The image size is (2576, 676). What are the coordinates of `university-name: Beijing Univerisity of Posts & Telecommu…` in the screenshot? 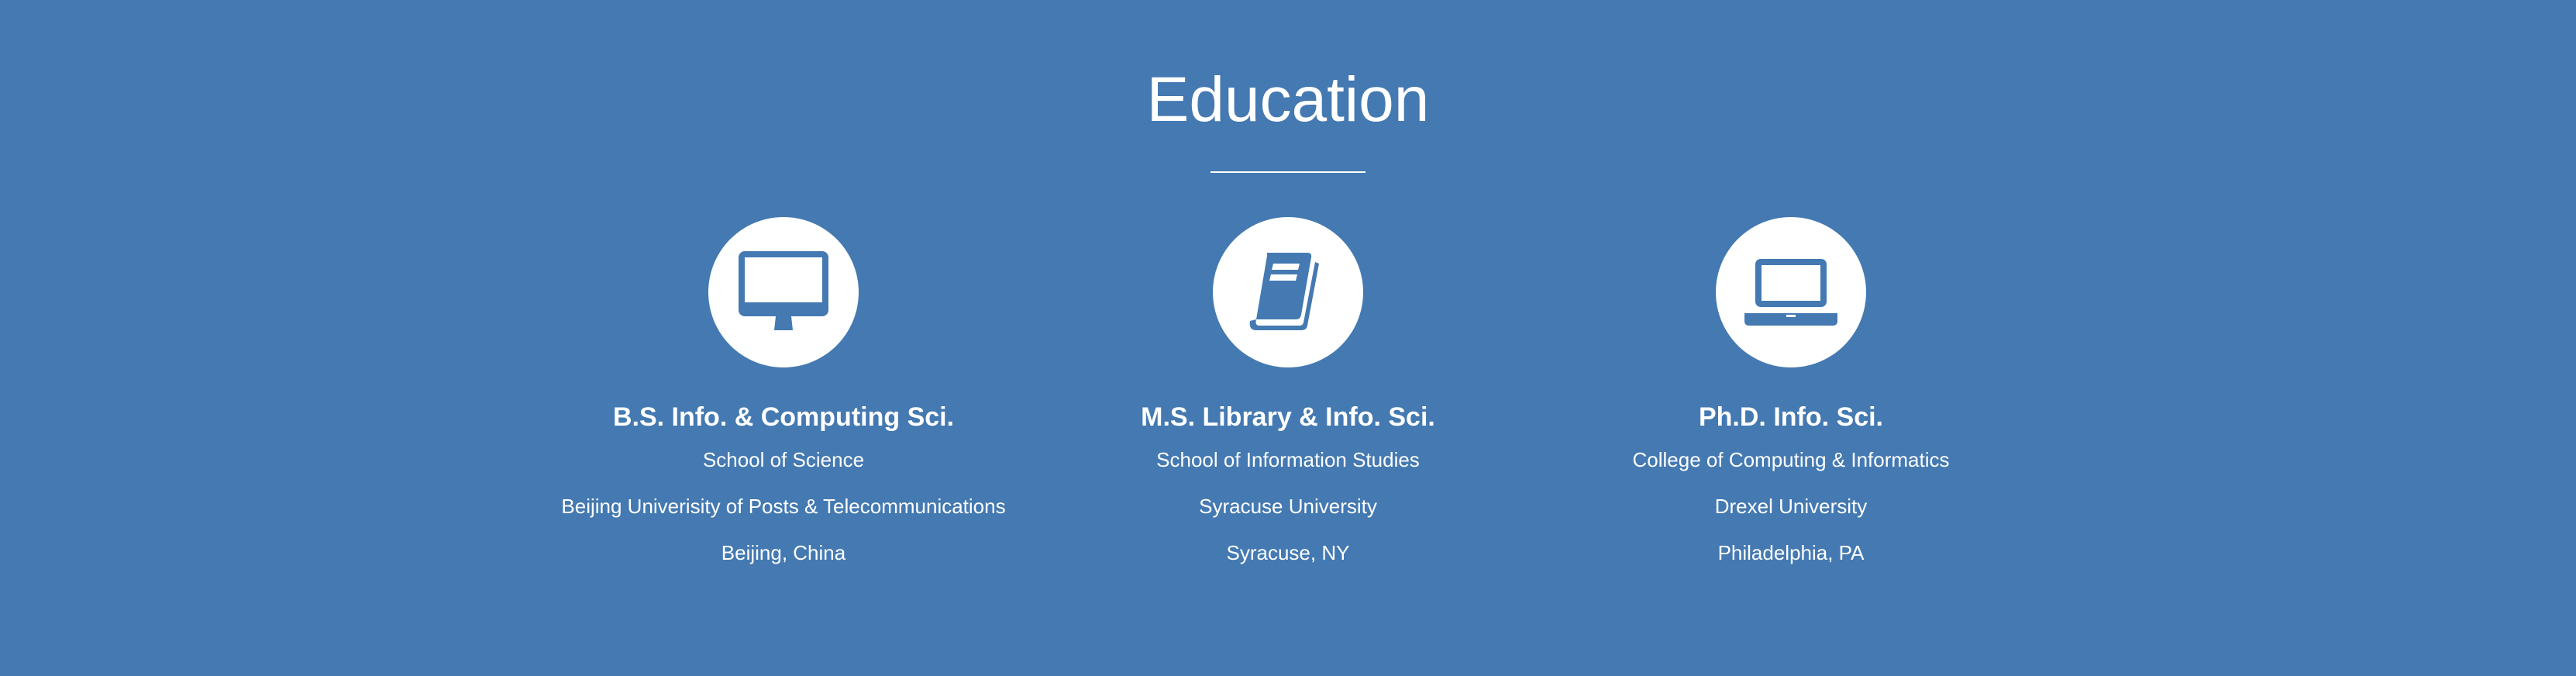 It's located at (783, 506).